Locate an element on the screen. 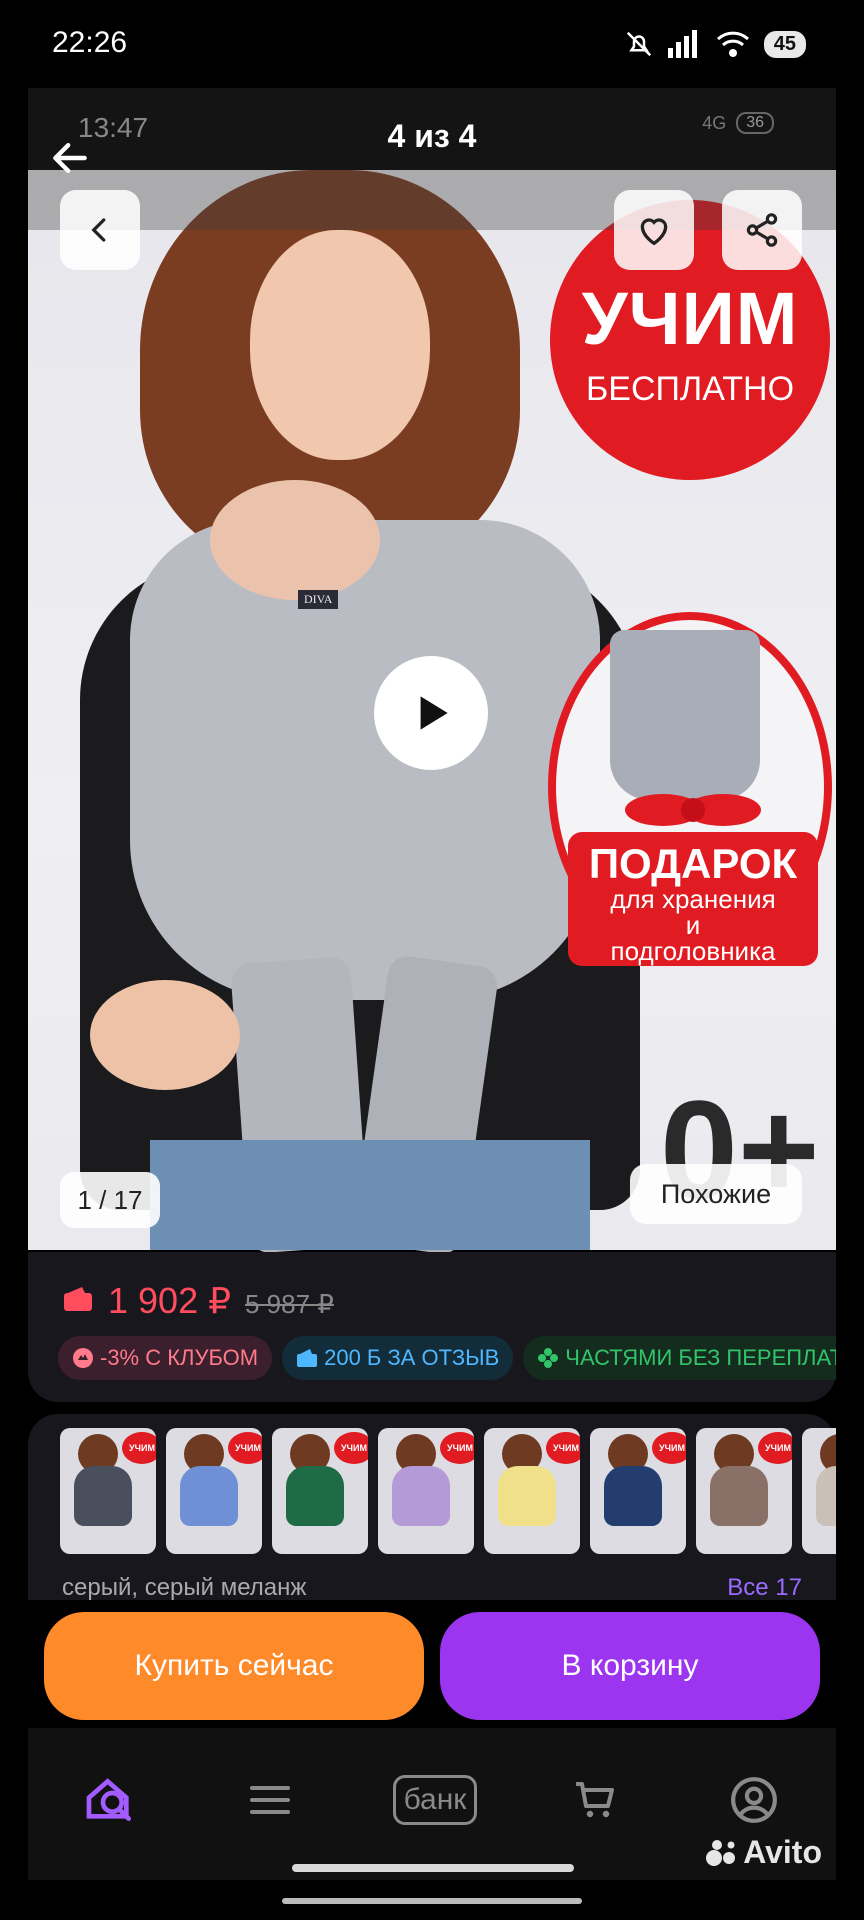 The height and width of the screenshot is (1920, 864). chip-label: 200 Б ЗА ОТЗЫВ is located at coordinates (412, 1357).